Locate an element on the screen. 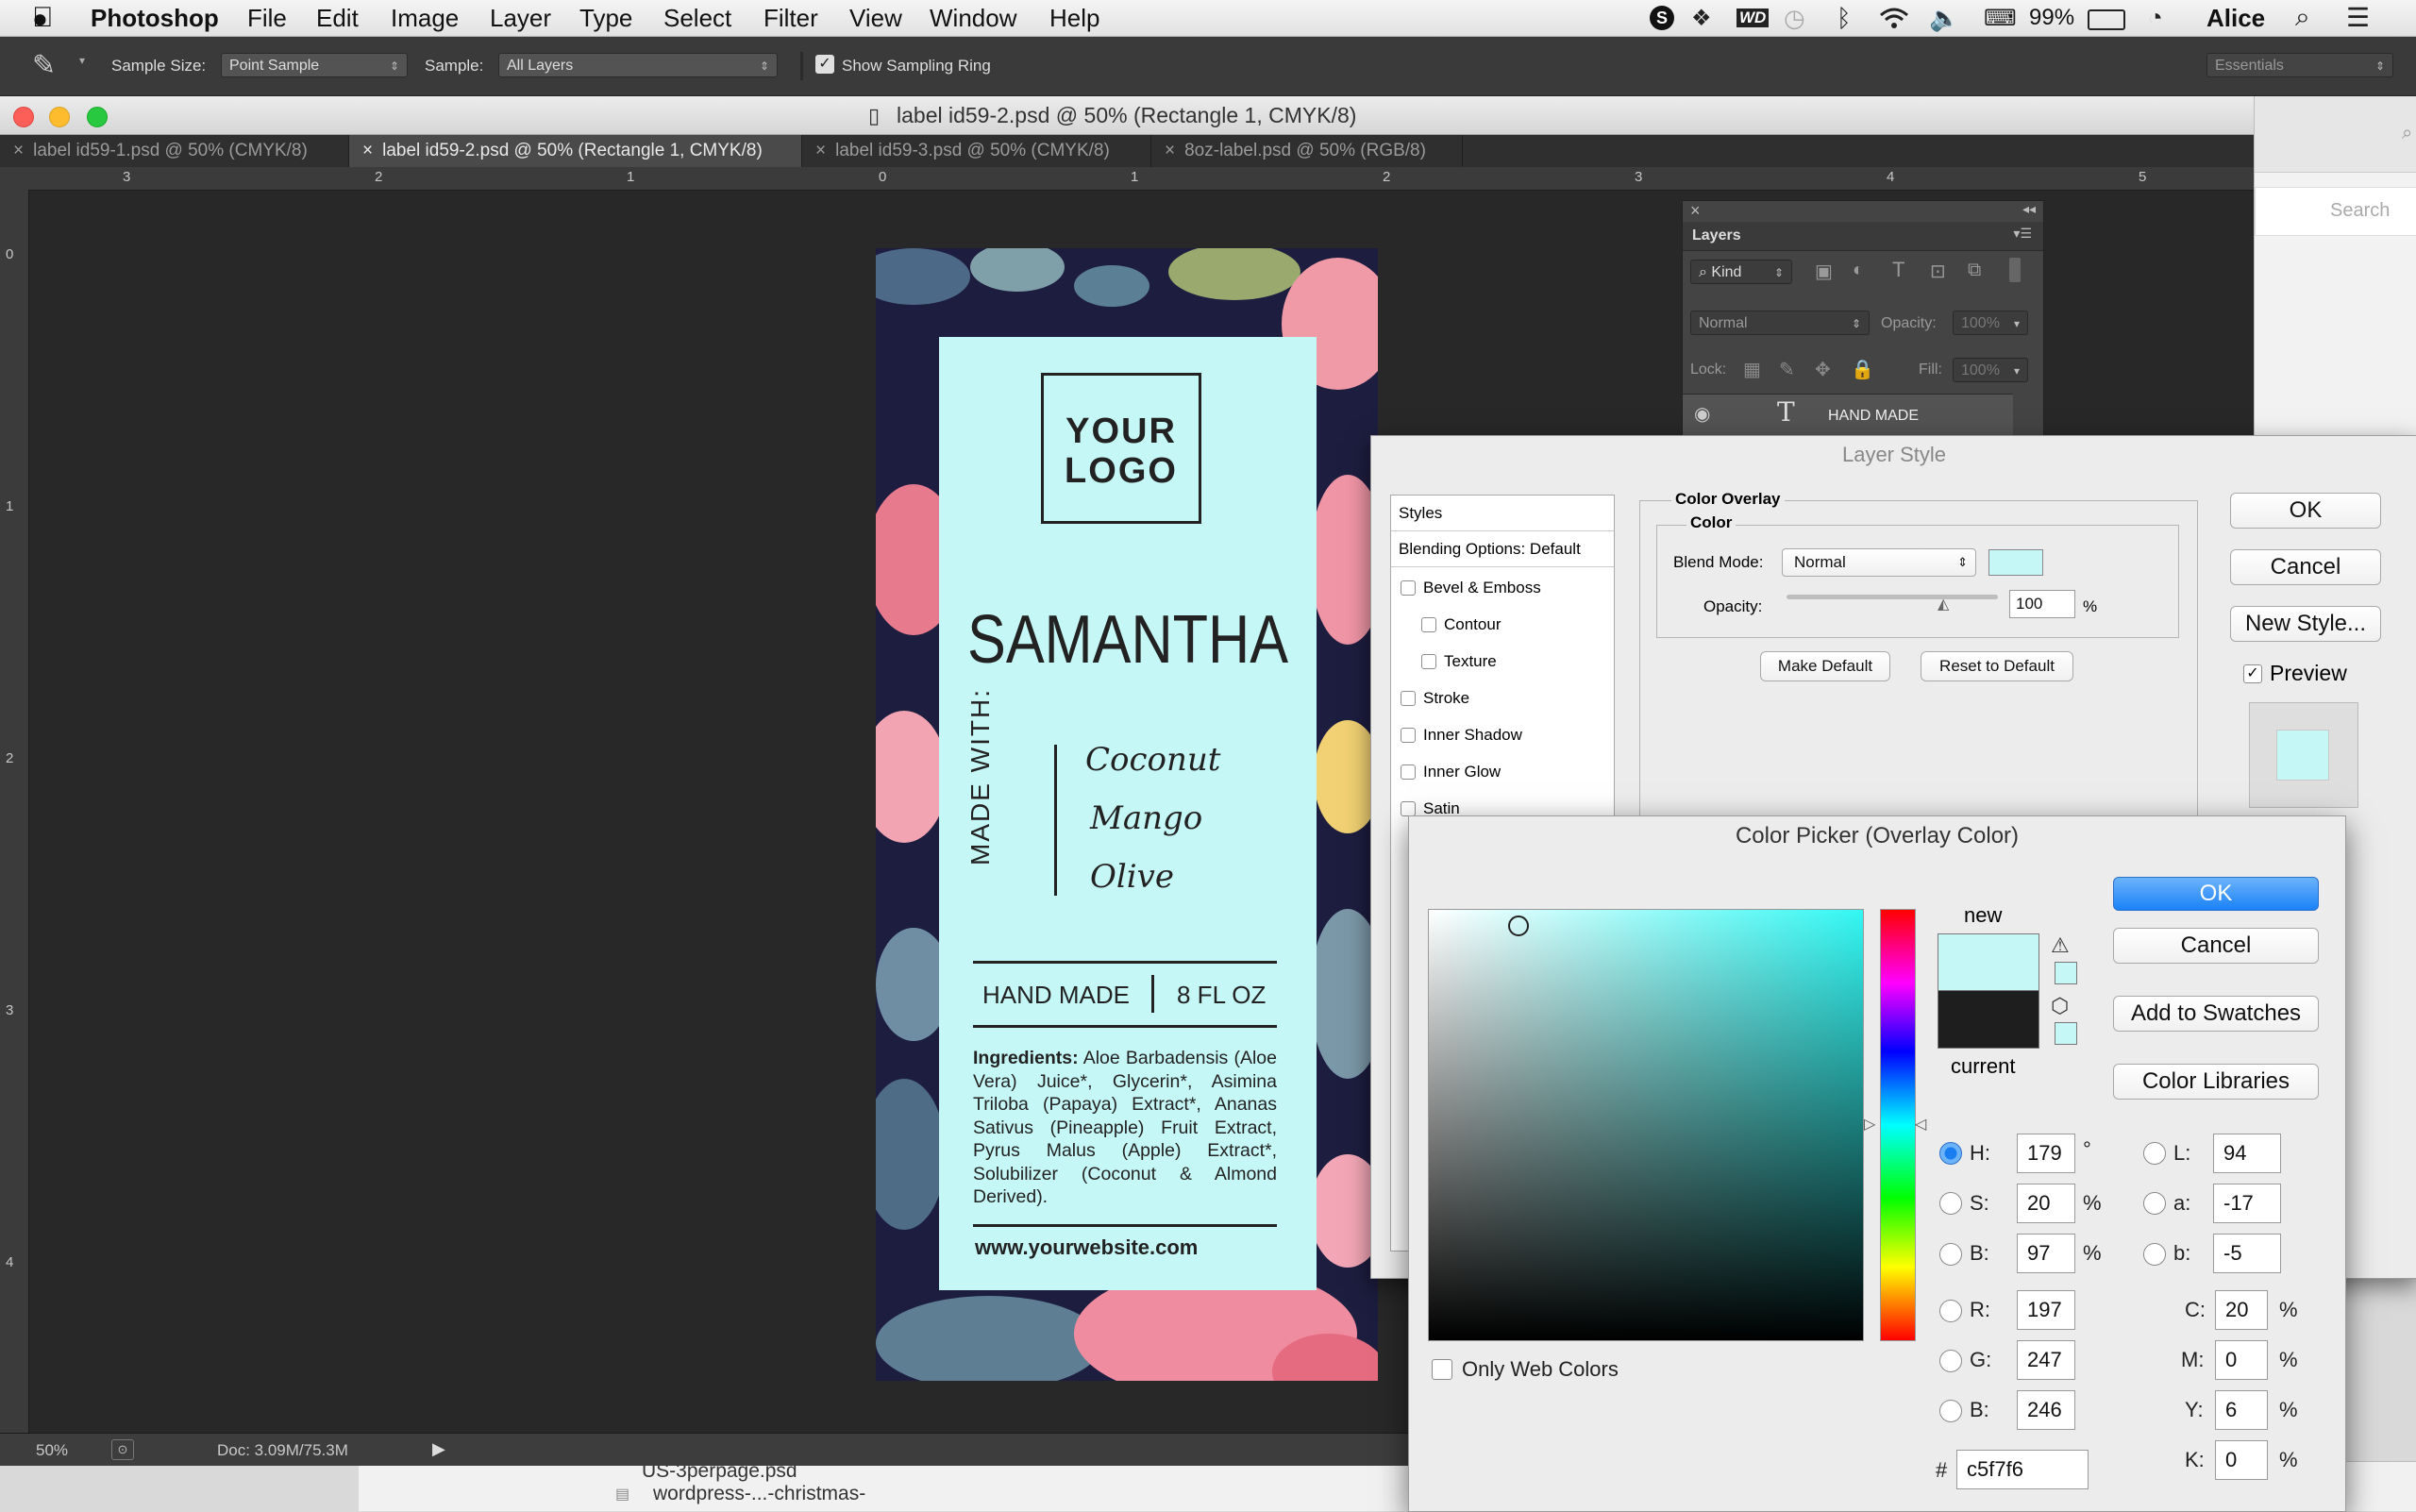 The width and height of the screenshot is (2416, 1512). bevel-emboss-checkbox is located at coordinates (1408, 588).